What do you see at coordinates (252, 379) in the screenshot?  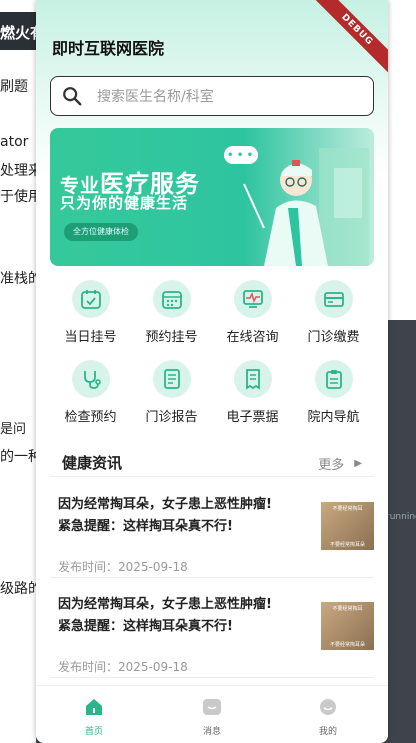 I see `receipt-icon` at bounding box center [252, 379].